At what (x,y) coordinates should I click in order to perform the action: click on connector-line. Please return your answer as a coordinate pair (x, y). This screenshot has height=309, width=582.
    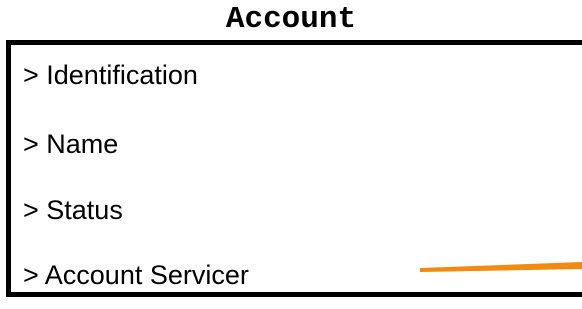
    Looking at the image, I should click on (501, 267).